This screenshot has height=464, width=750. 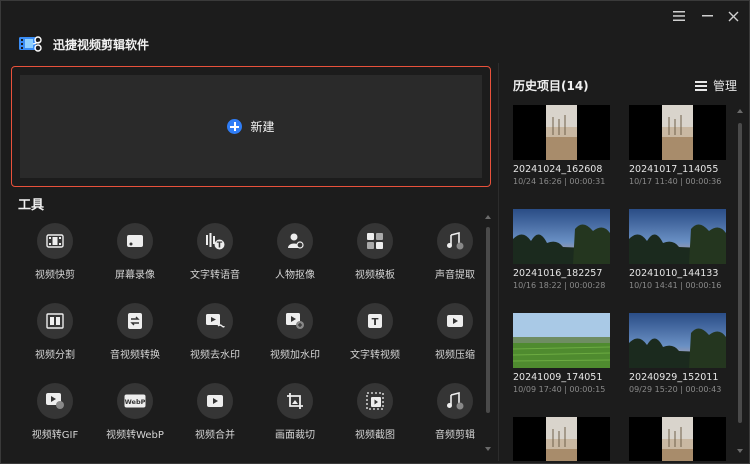 I want to click on tool-av-convert: 音视频转换, so click(x=135, y=333).